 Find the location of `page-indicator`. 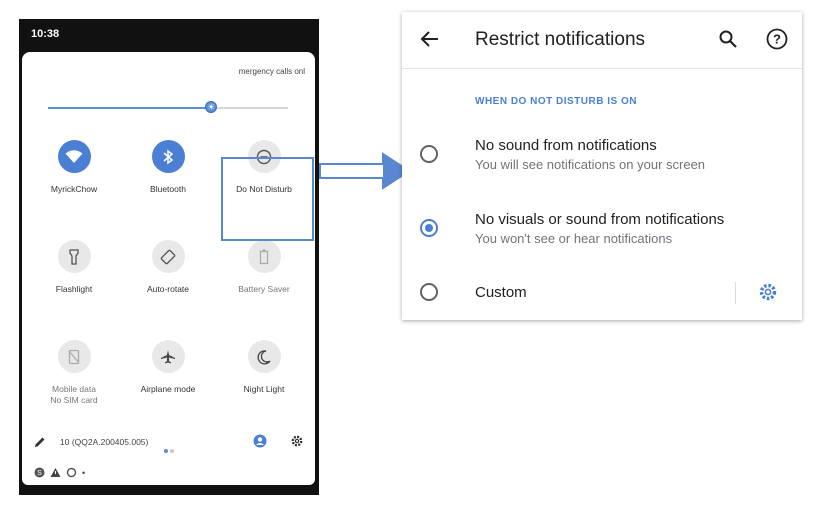

page-indicator is located at coordinates (170, 449).